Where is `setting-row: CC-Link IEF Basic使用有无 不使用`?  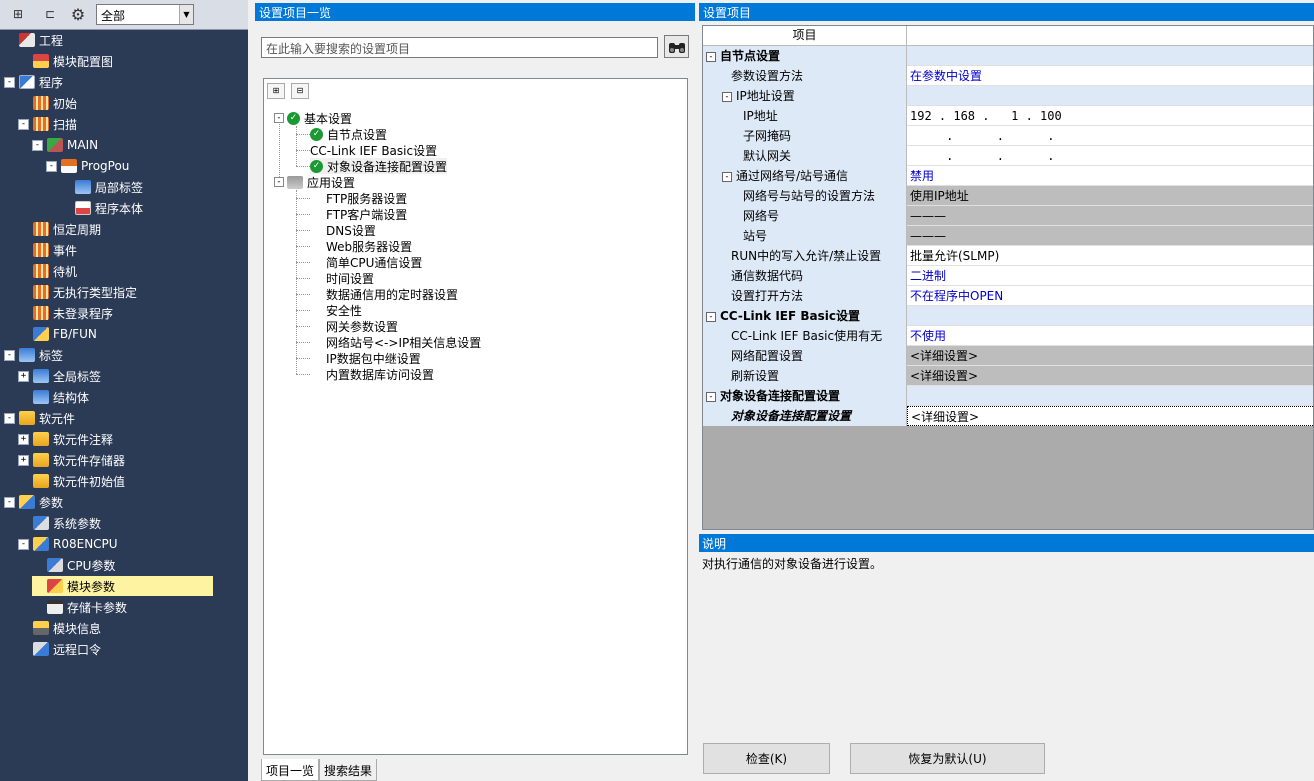 setting-row: CC-Link IEF Basic使用有无 不使用 is located at coordinates (1008, 336).